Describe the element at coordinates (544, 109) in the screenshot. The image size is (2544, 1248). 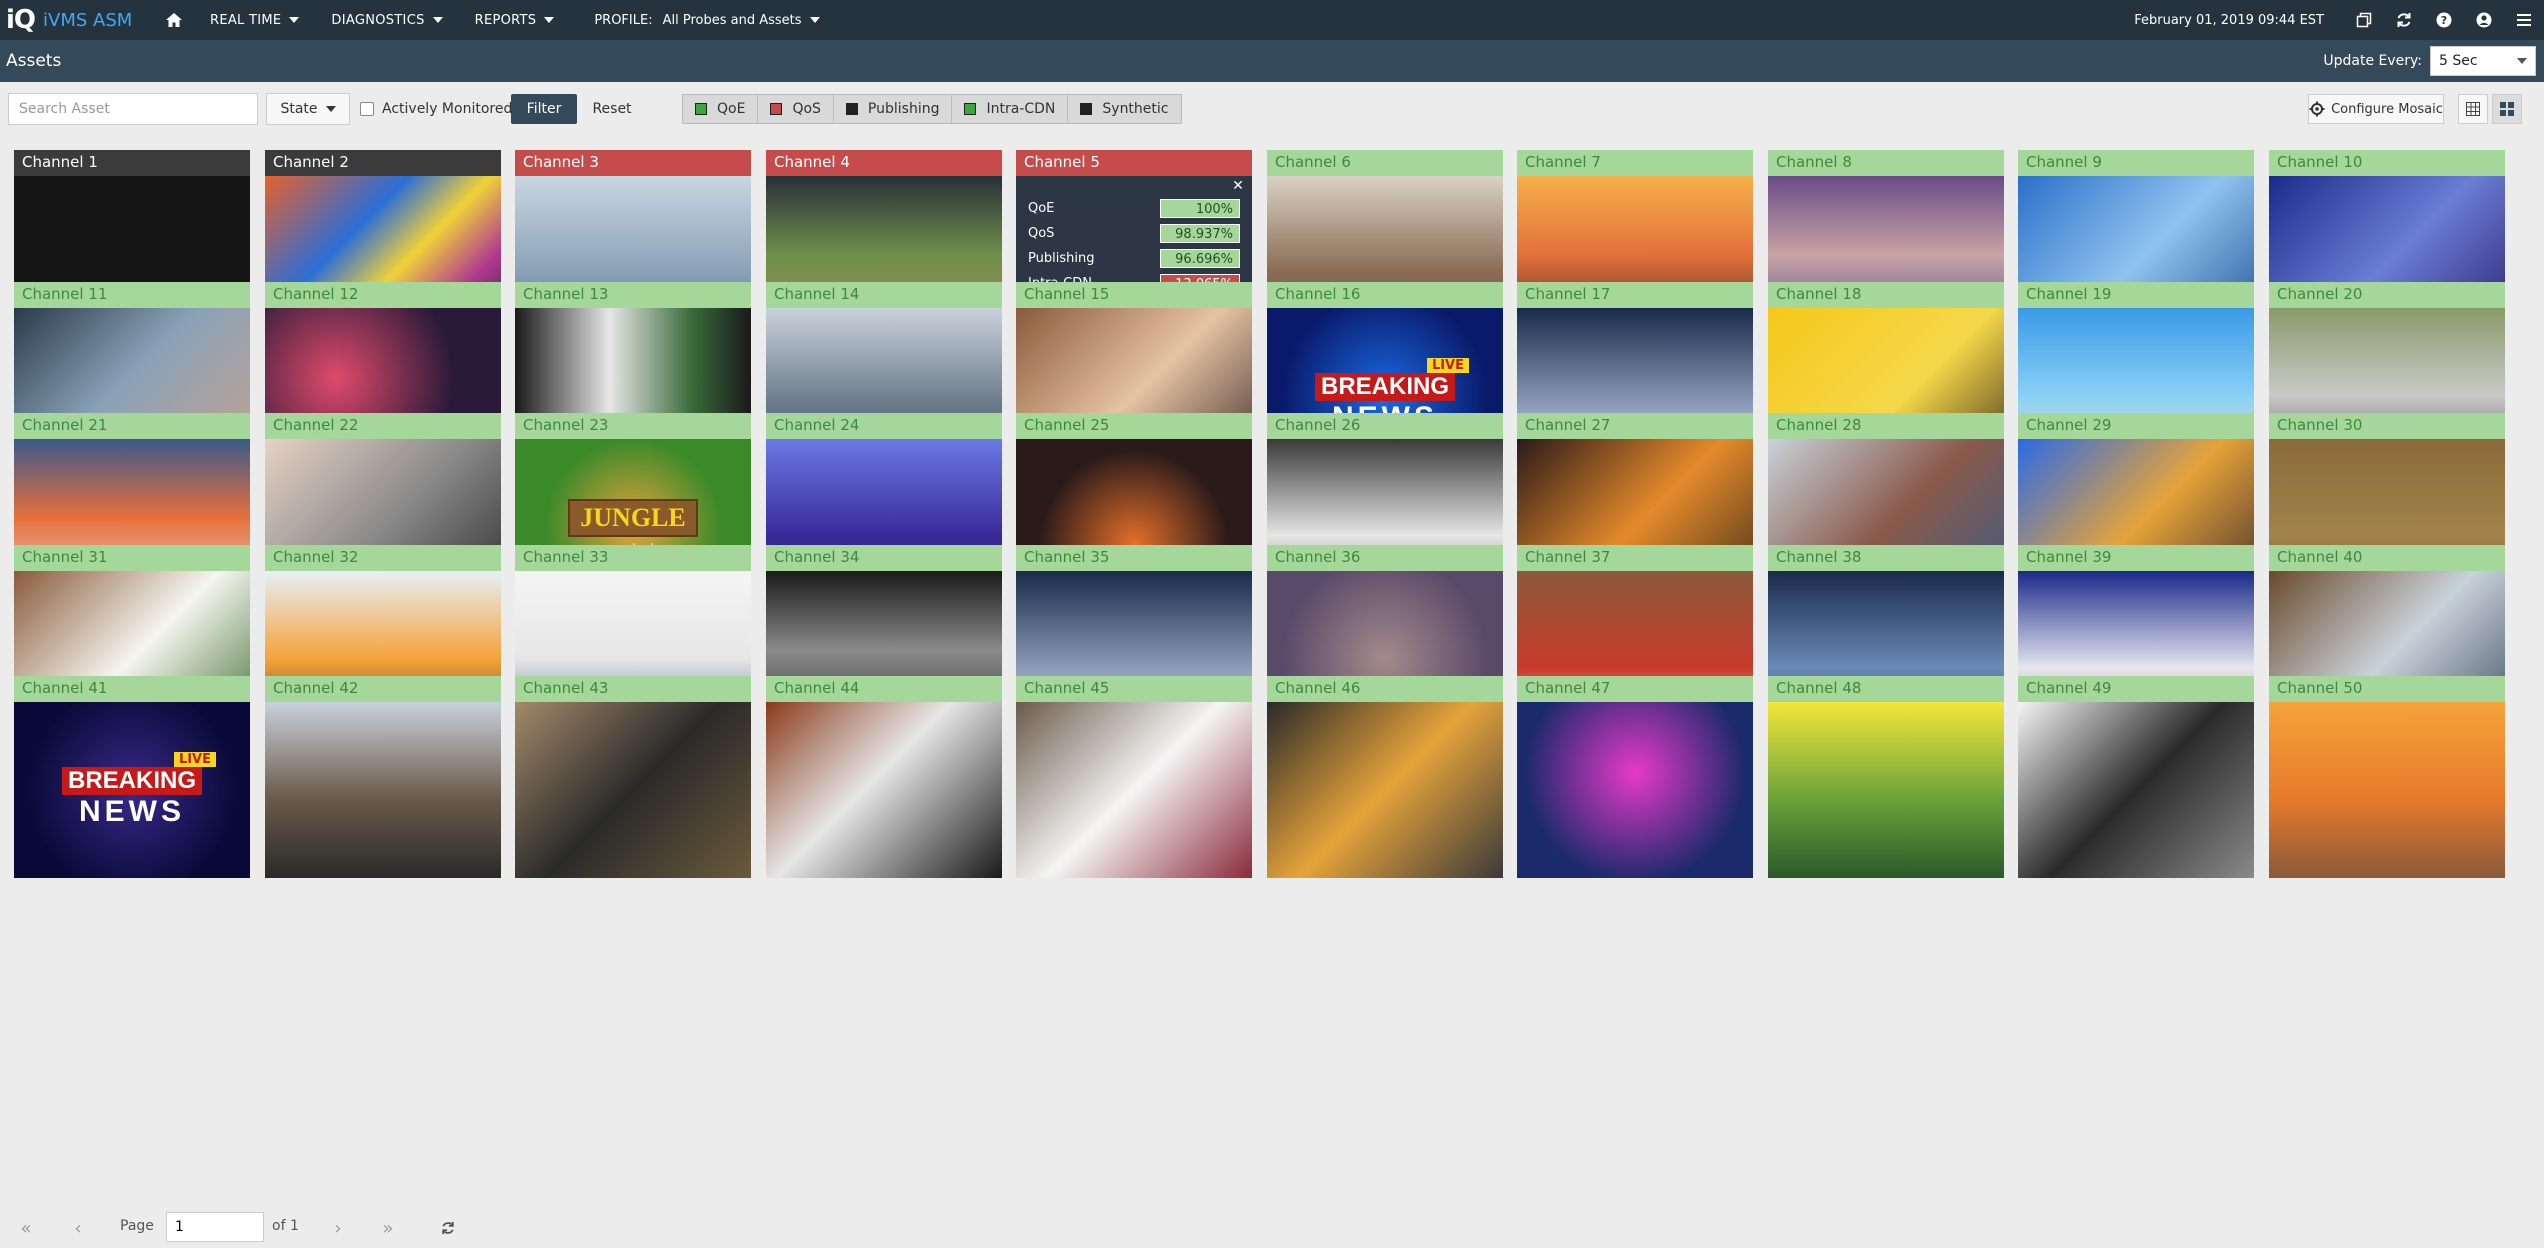
I see `filter-button: Filter` at that location.